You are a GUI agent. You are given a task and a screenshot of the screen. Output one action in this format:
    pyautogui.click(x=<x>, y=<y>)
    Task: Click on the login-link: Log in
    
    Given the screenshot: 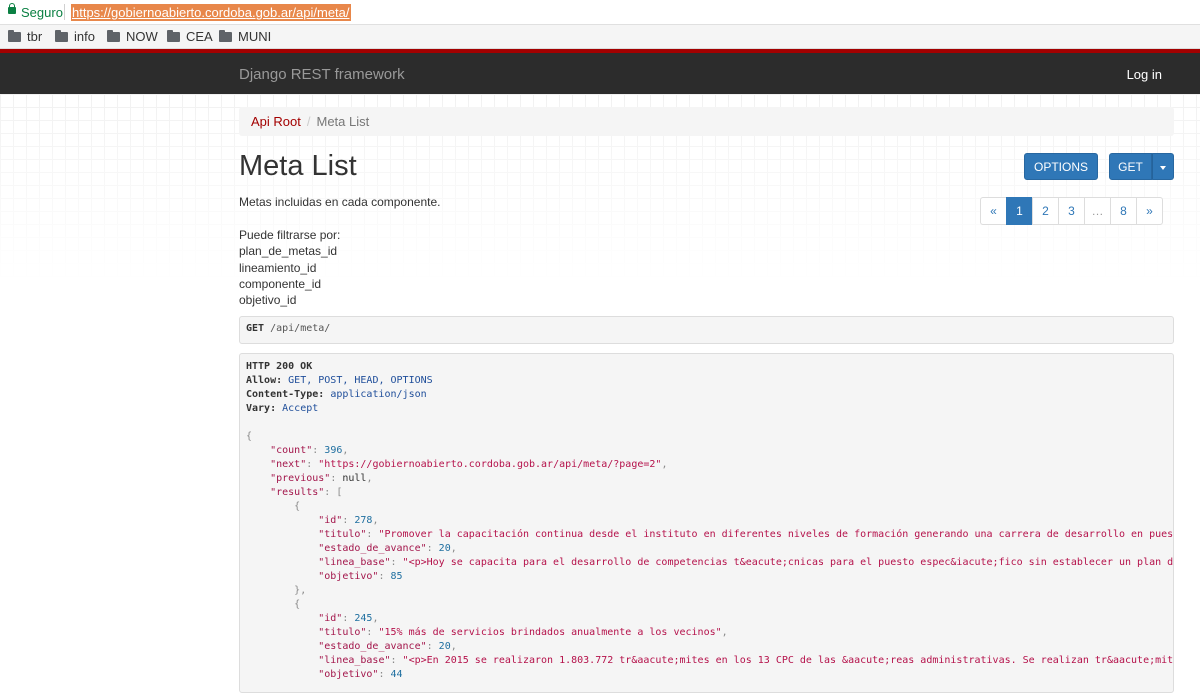 What is the action you would take?
    pyautogui.click(x=1144, y=74)
    